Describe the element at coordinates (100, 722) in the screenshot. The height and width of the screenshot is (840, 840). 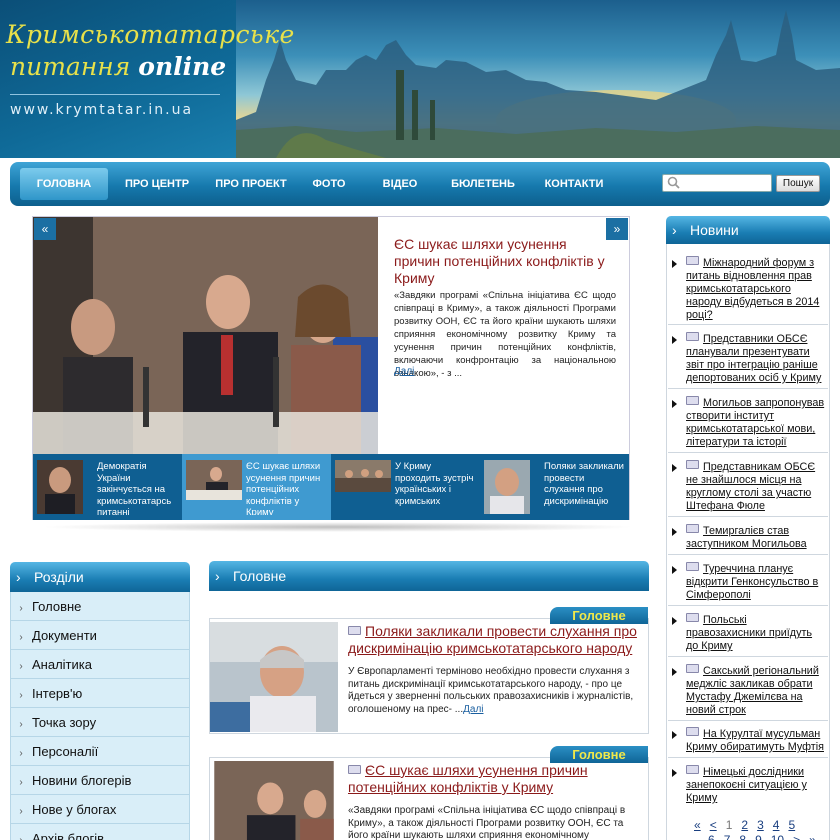
I see `section-item: › Точка зору` at that location.